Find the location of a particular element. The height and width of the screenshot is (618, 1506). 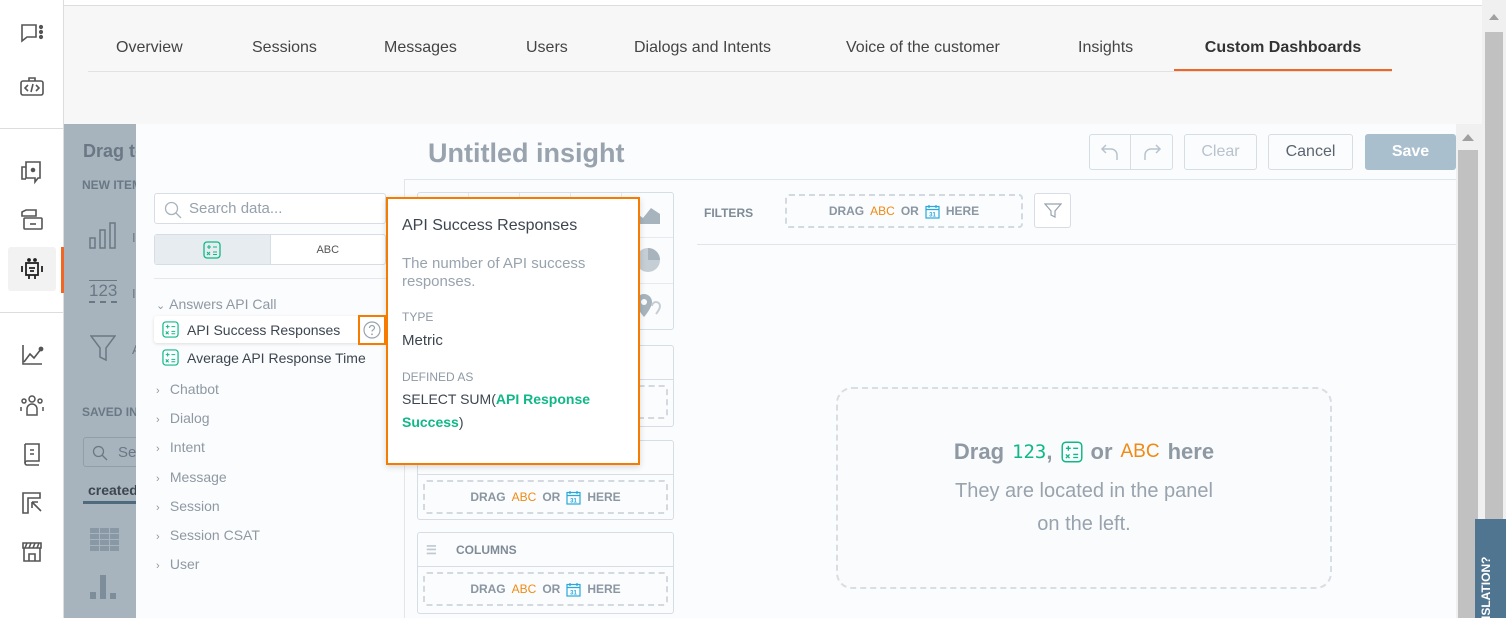

description-line: They are located in the panel is located at coordinates (1084, 491).